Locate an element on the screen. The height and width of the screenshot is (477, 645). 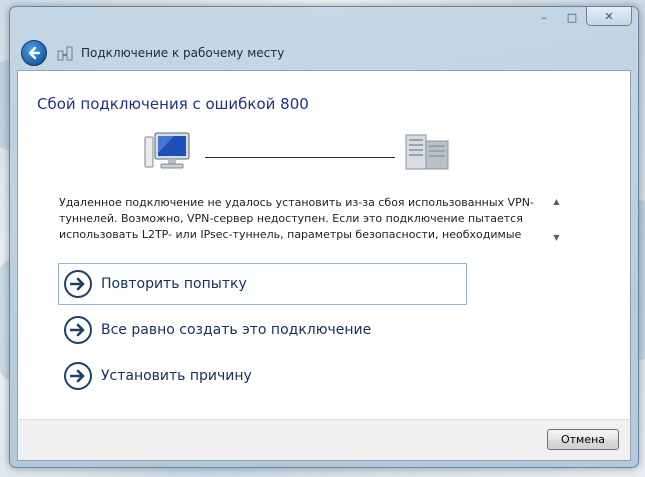
computer-icon is located at coordinates (167, 150).